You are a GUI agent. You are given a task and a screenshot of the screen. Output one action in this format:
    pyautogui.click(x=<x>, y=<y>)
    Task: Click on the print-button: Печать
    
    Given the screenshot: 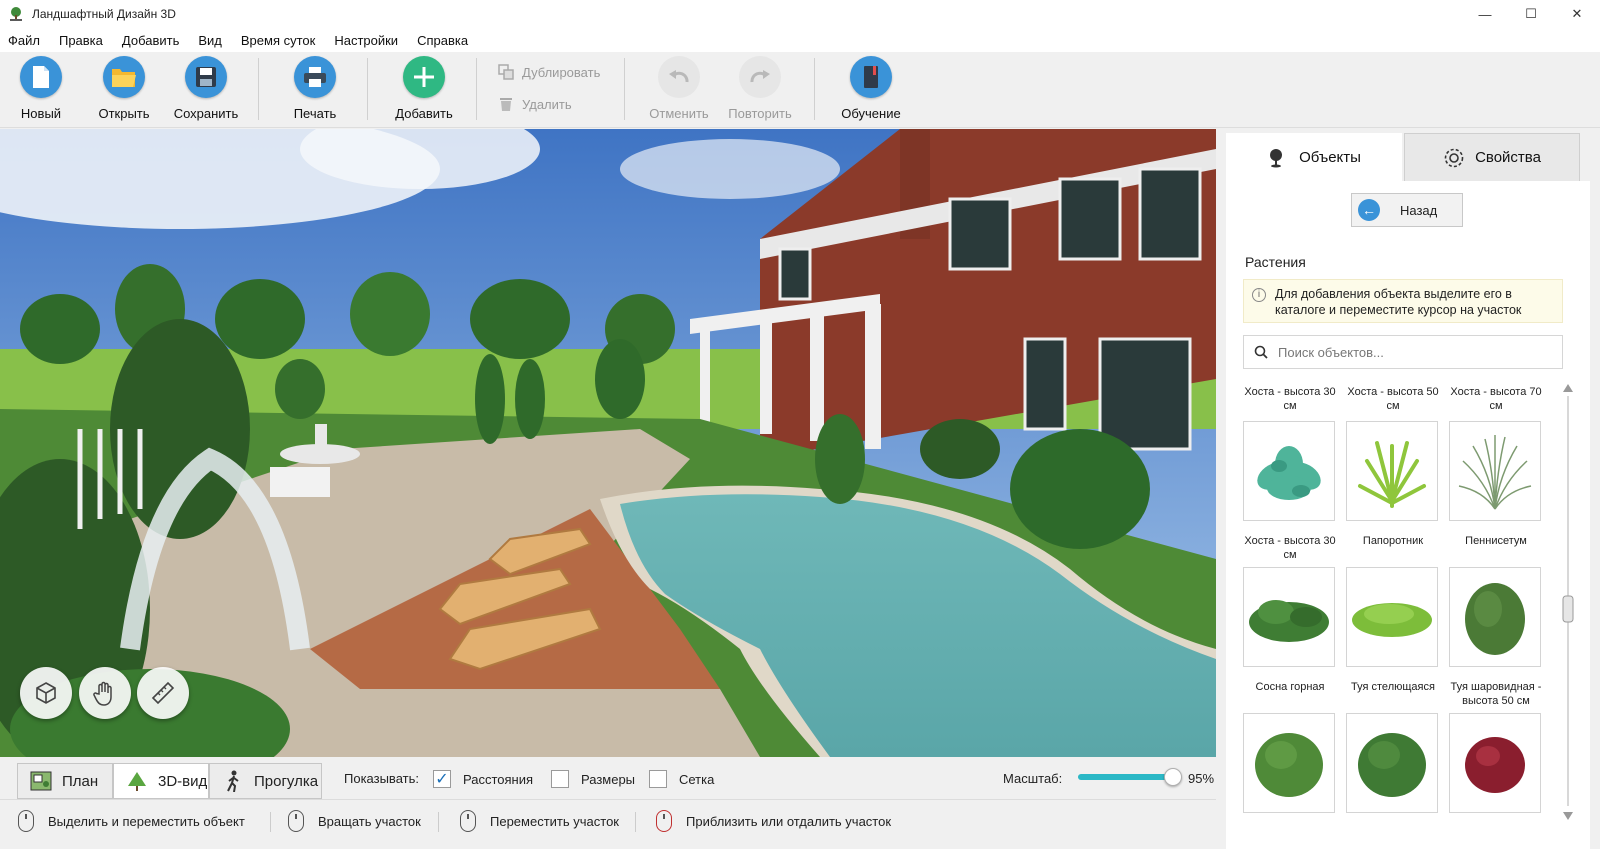 What is the action you would take?
    pyautogui.click(x=315, y=88)
    